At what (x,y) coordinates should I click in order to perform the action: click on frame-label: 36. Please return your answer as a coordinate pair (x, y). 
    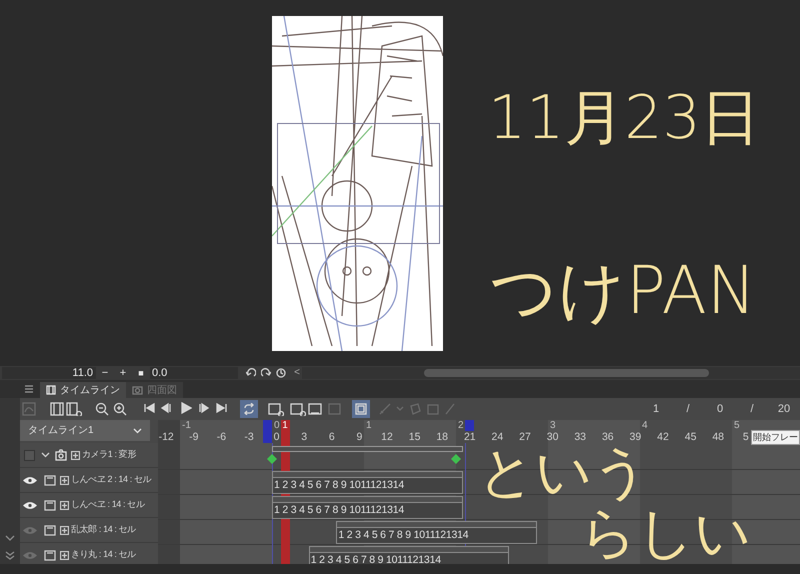
    Looking at the image, I should click on (608, 437).